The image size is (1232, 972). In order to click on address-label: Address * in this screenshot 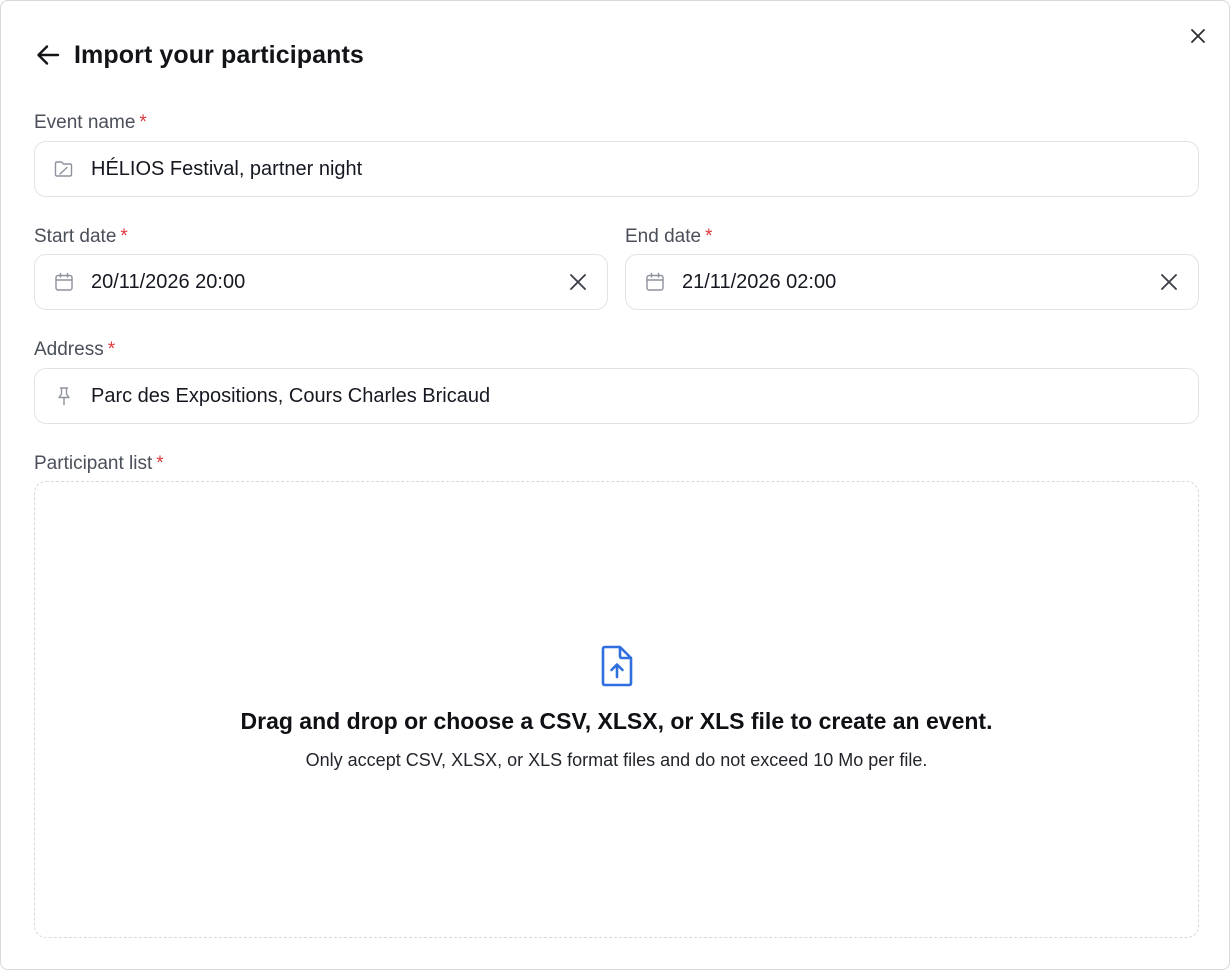, I will do `click(74, 350)`.